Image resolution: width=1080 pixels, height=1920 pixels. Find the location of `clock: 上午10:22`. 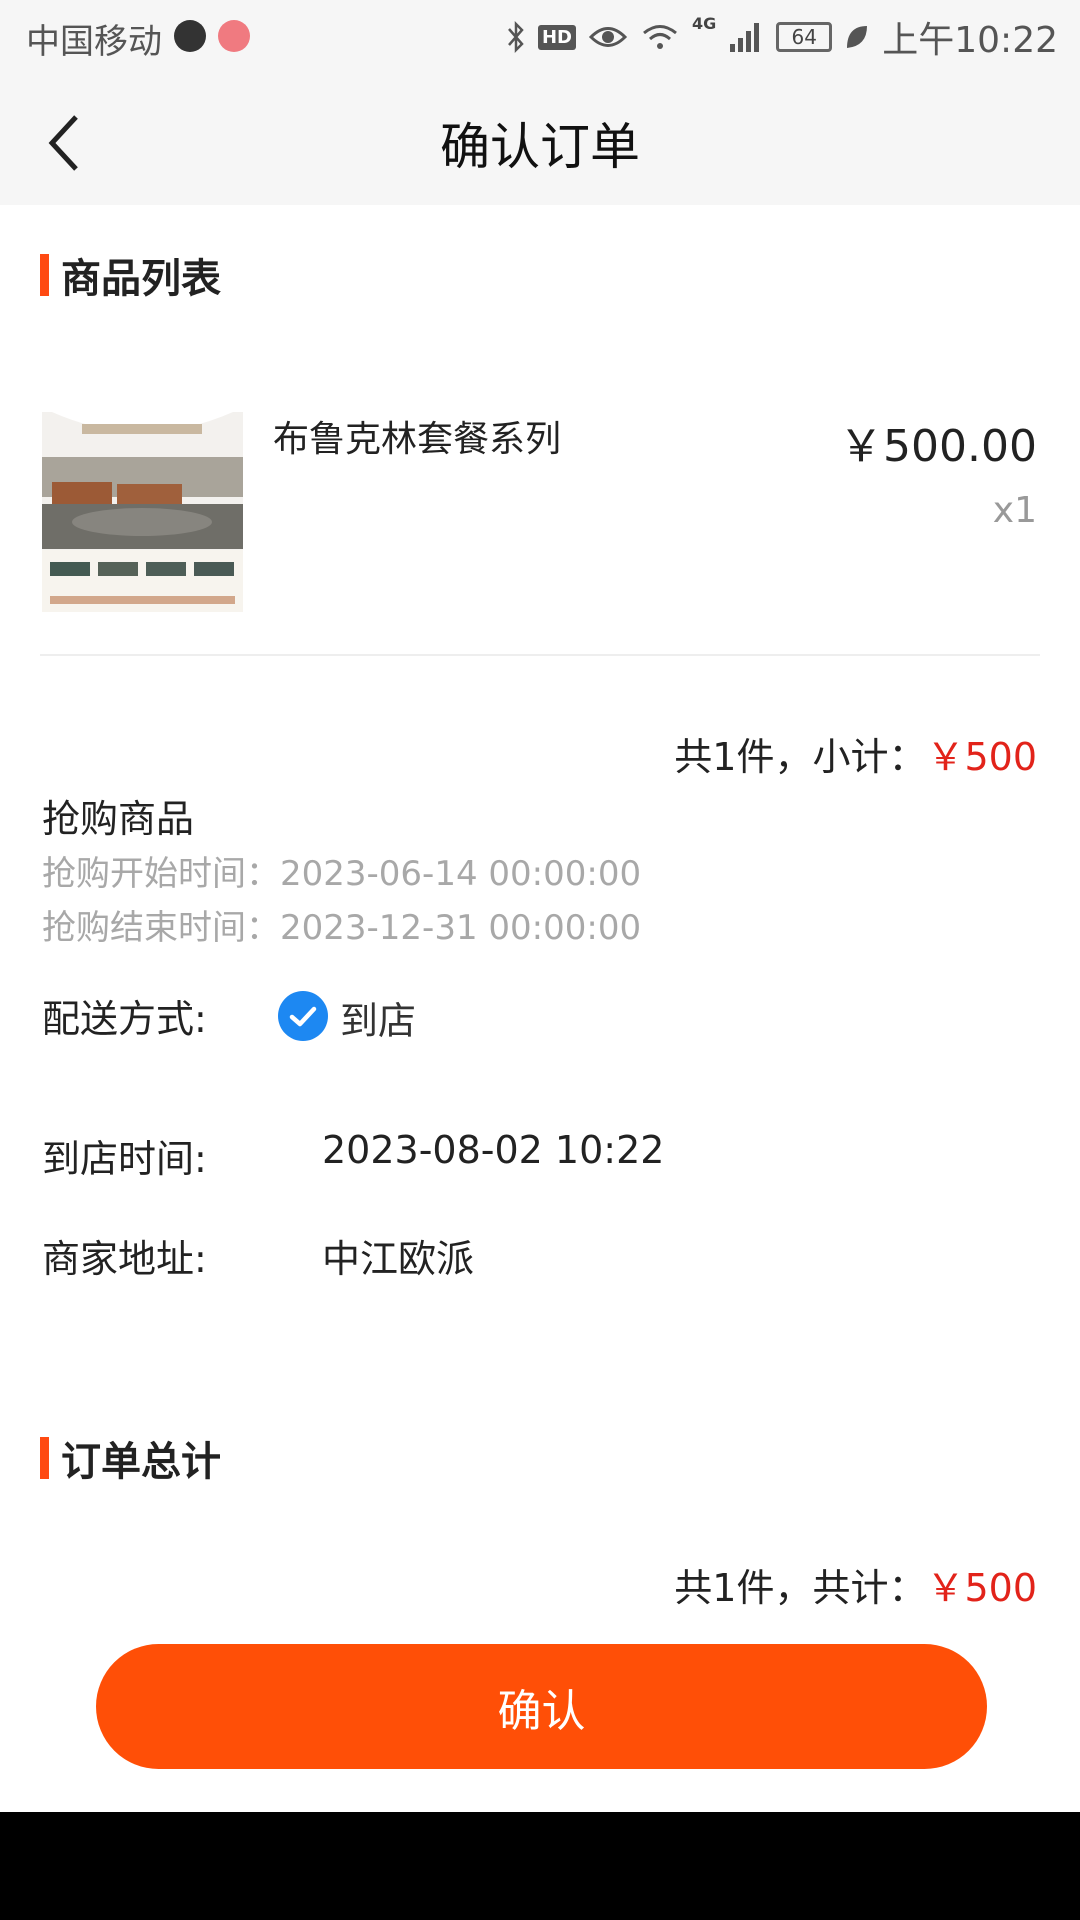

clock: 上午10:22 is located at coordinates (970, 40).